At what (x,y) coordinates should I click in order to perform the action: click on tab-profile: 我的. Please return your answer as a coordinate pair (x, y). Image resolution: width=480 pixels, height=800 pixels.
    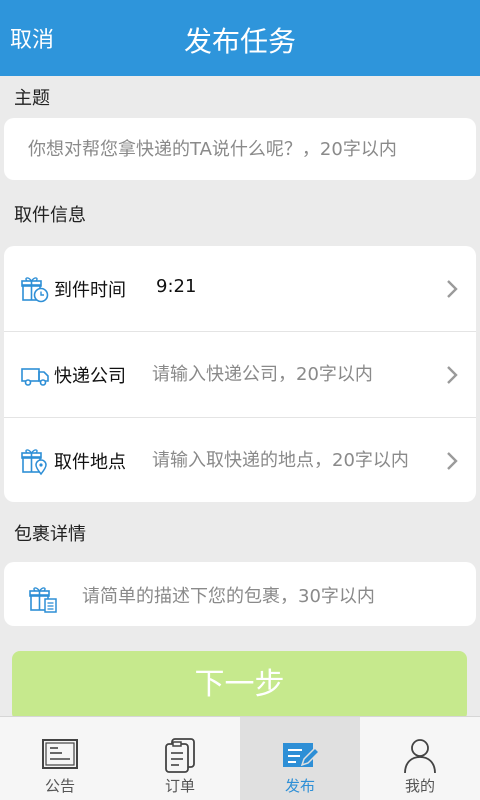
    Looking at the image, I should click on (420, 758).